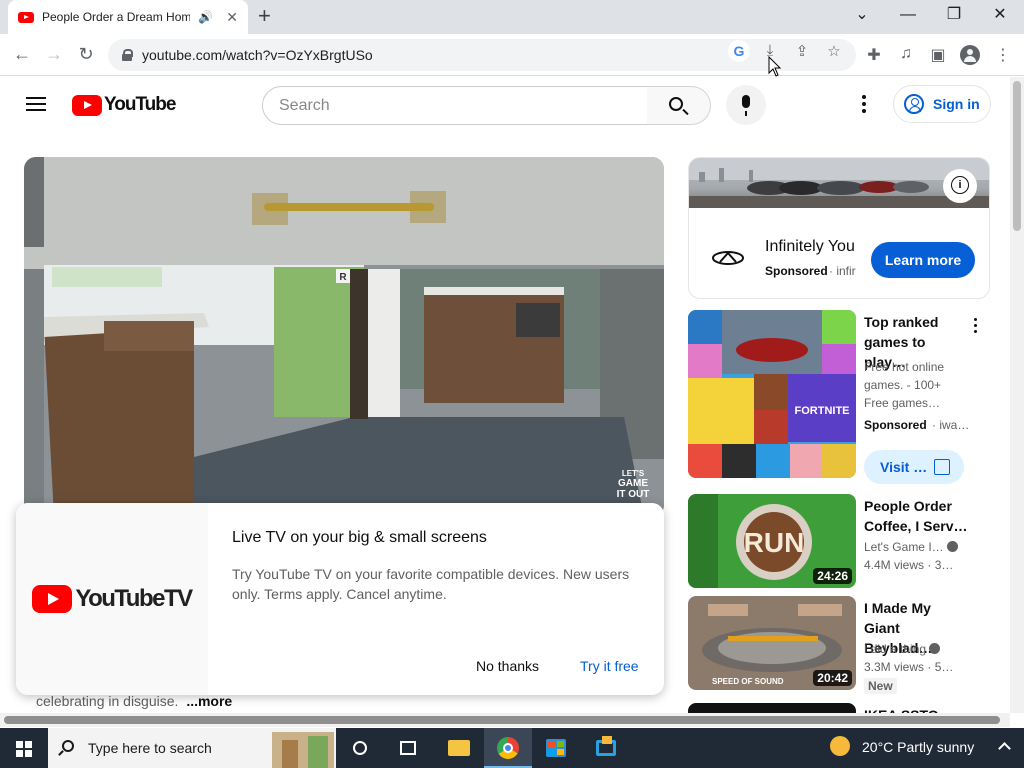 Image resolution: width=1024 pixels, height=768 pixels. What do you see at coordinates (976, 327) in the screenshot?
I see `action-menu-icon` at bounding box center [976, 327].